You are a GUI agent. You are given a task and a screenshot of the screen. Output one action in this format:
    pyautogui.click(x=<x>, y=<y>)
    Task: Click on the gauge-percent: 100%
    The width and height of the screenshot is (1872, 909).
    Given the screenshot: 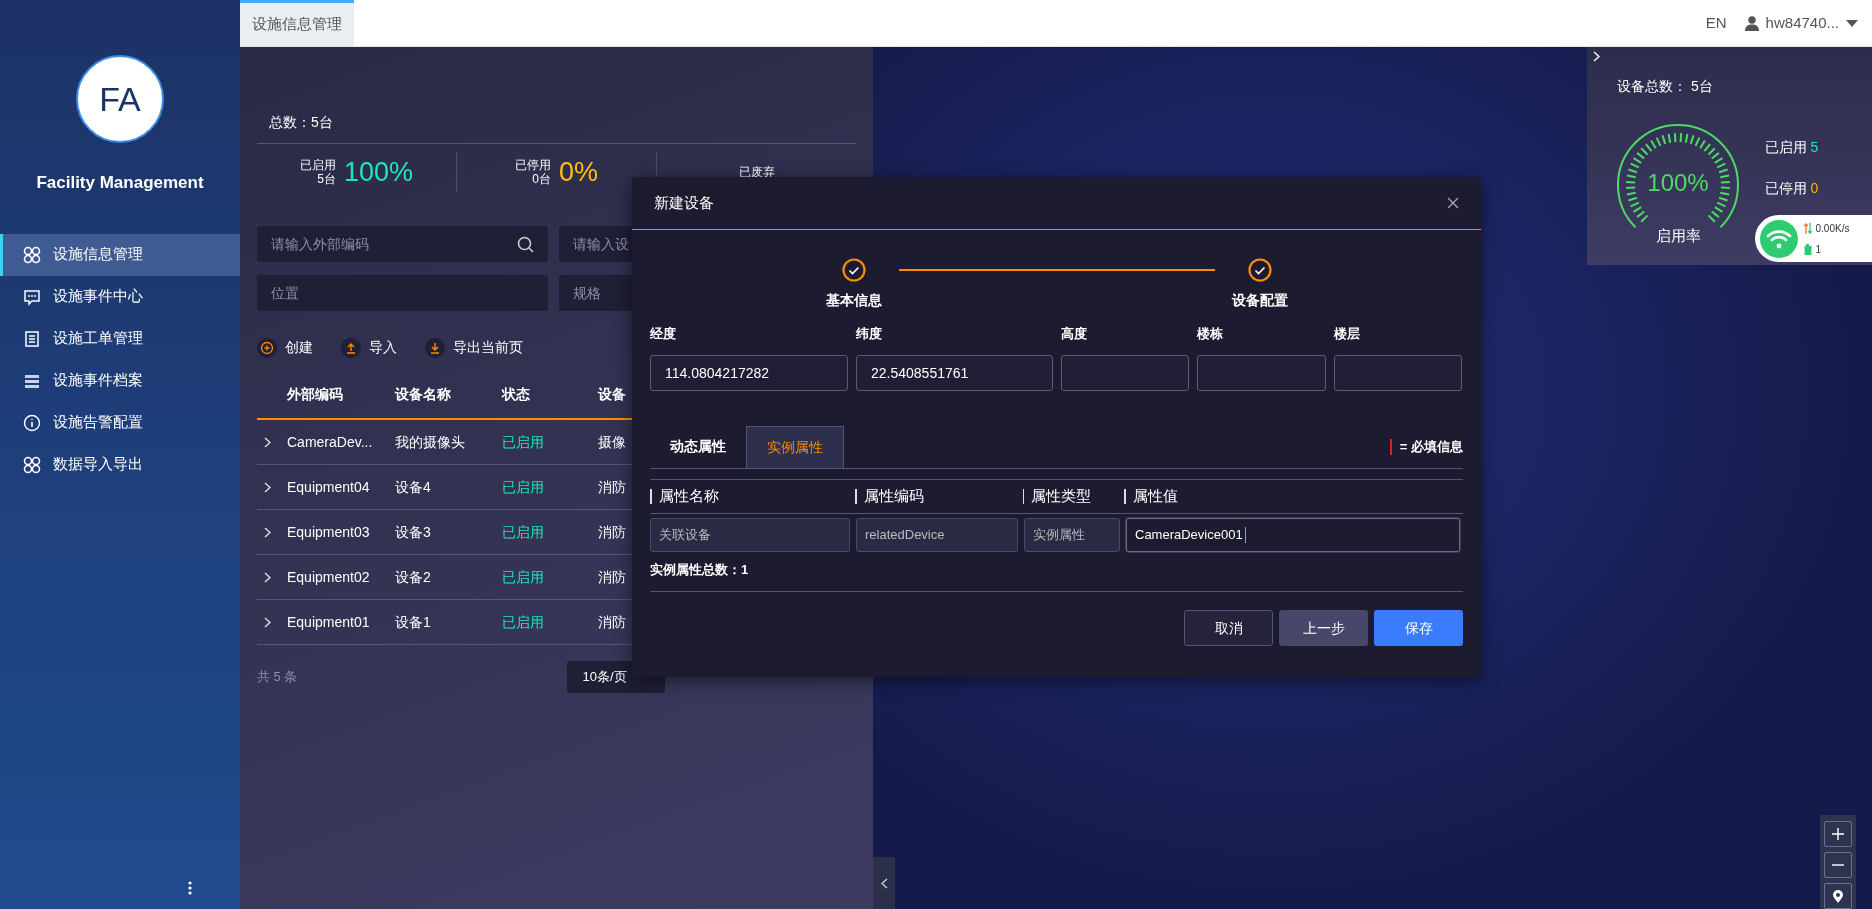 What is the action you would take?
    pyautogui.click(x=1678, y=183)
    